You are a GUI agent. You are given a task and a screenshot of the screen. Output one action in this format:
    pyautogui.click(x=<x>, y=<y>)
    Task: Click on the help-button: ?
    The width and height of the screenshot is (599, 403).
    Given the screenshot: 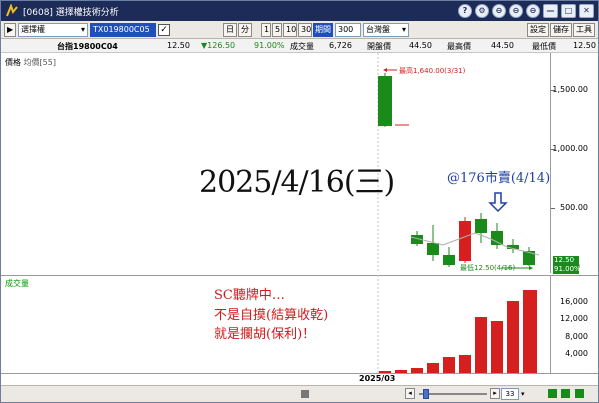 What is the action you would take?
    pyautogui.click(x=465, y=11)
    